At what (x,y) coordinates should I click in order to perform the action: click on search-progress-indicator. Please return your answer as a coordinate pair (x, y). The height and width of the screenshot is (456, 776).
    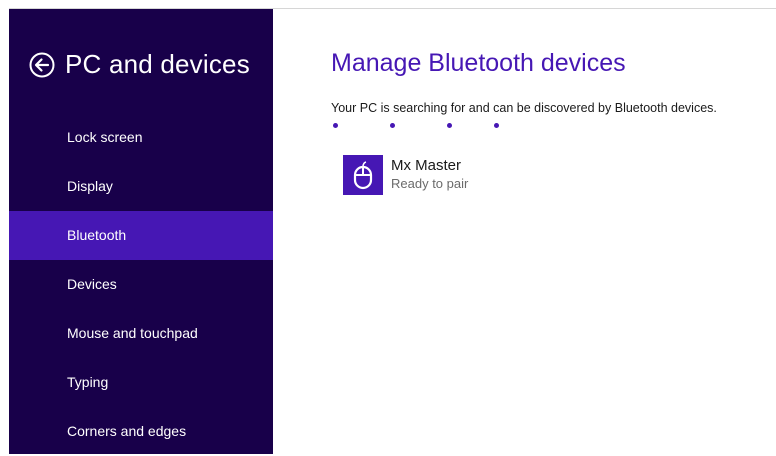
    Looking at the image, I should click on (433, 126).